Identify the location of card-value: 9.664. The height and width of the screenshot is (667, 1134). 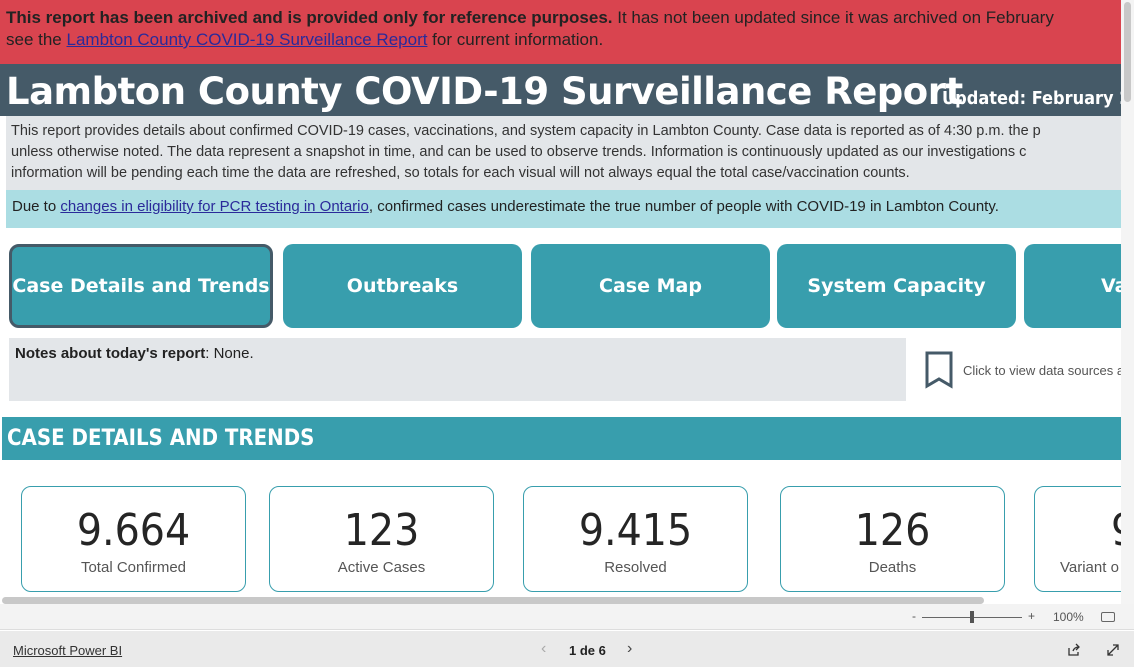
(133, 530).